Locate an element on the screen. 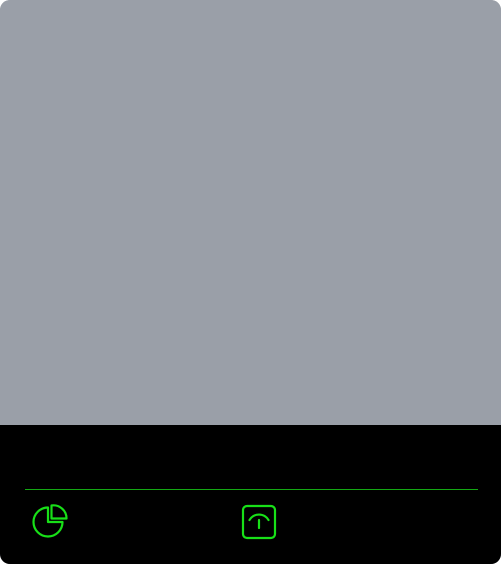  gauge-icon is located at coordinates (259, 522).